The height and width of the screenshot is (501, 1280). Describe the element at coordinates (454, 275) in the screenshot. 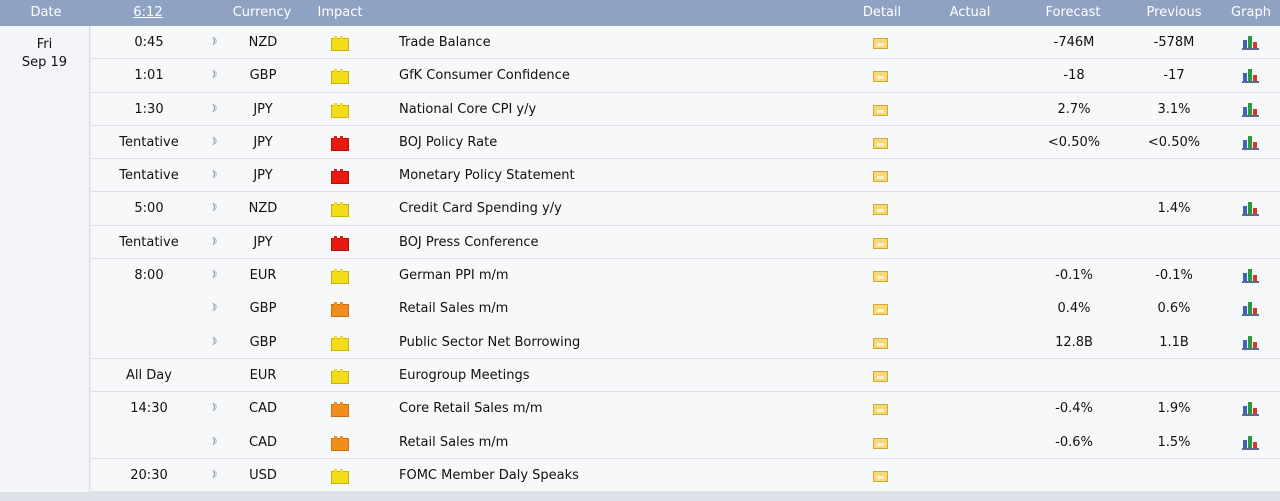

I see `event-title: German PPI m/m` at that location.